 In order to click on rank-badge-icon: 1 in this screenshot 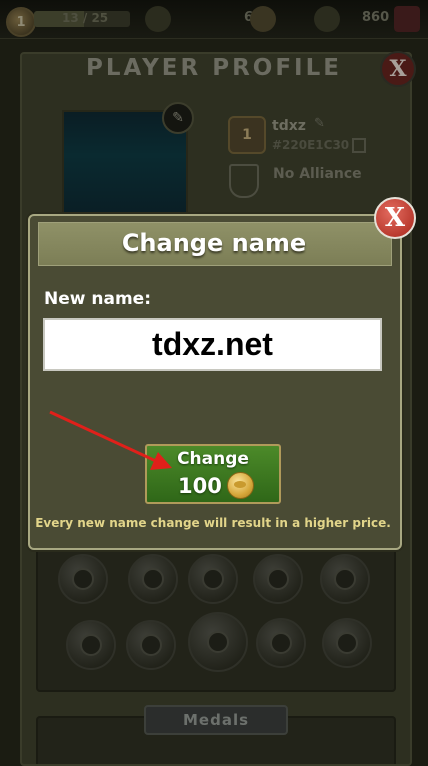, I will do `click(247, 135)`.